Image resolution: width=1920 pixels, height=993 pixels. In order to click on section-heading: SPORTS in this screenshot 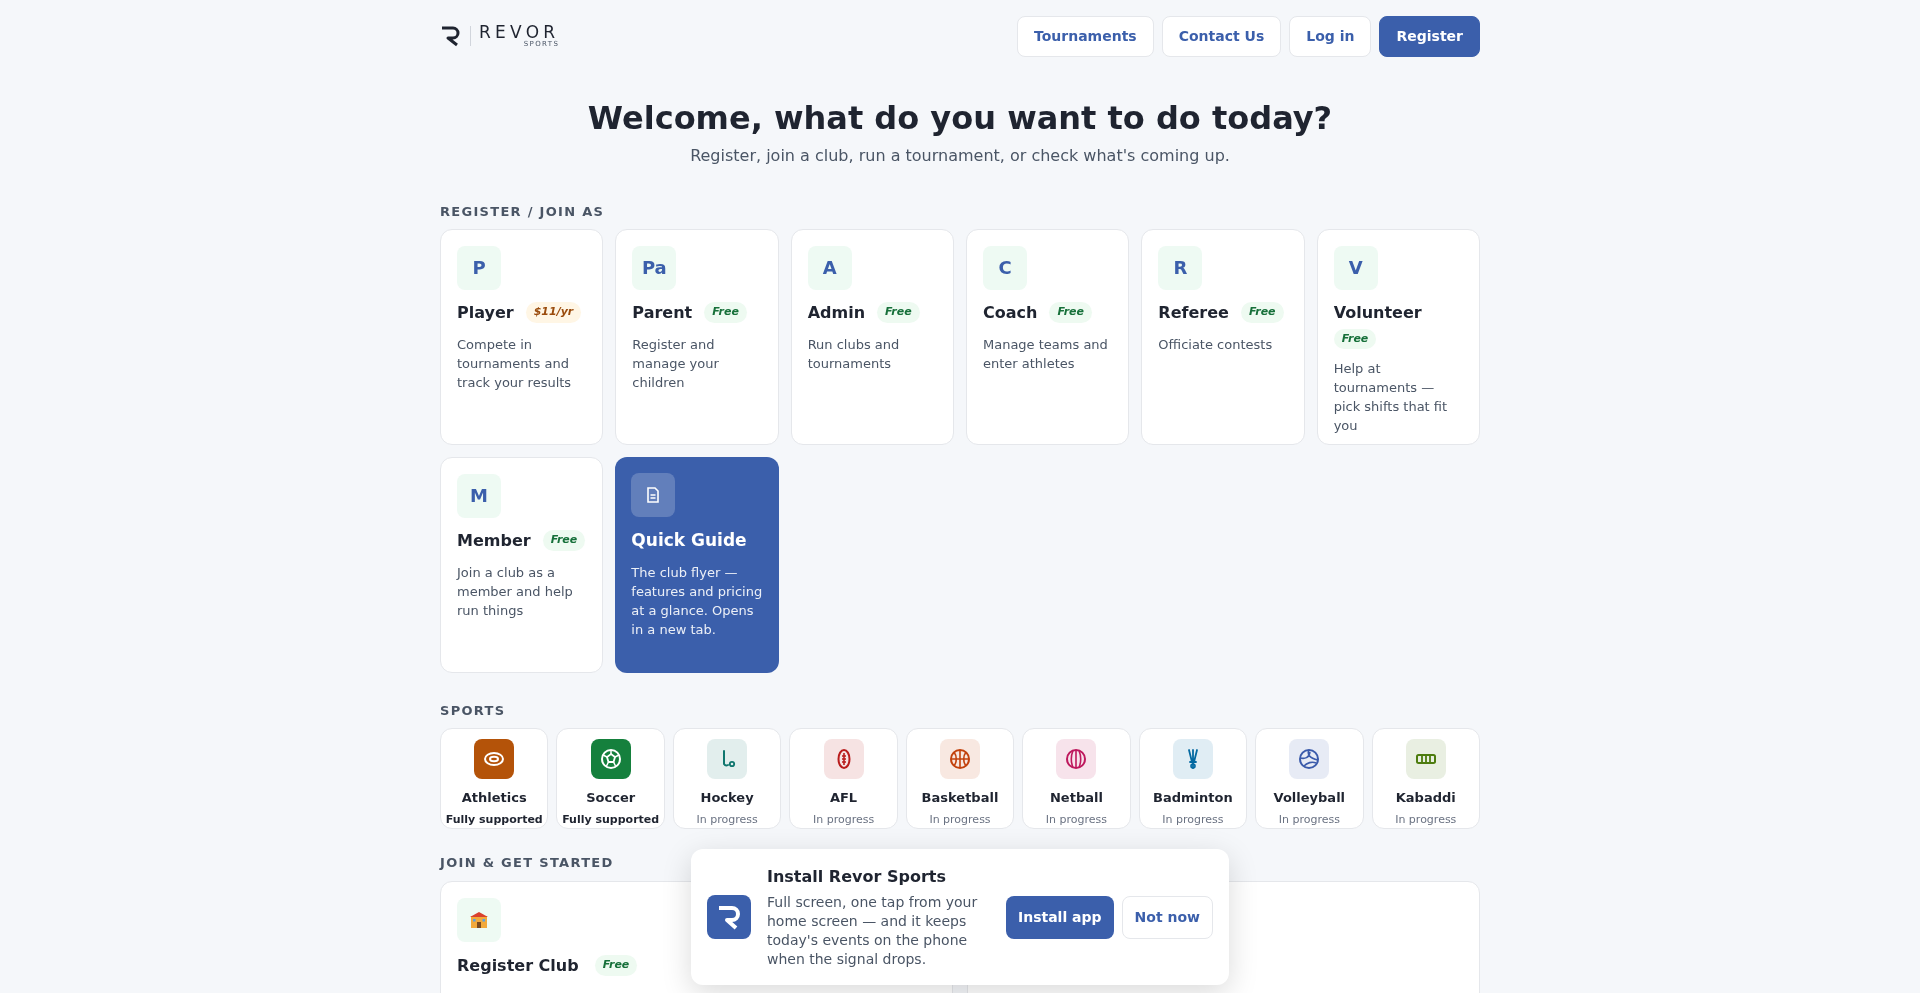, I will do `click(473, 710)`.